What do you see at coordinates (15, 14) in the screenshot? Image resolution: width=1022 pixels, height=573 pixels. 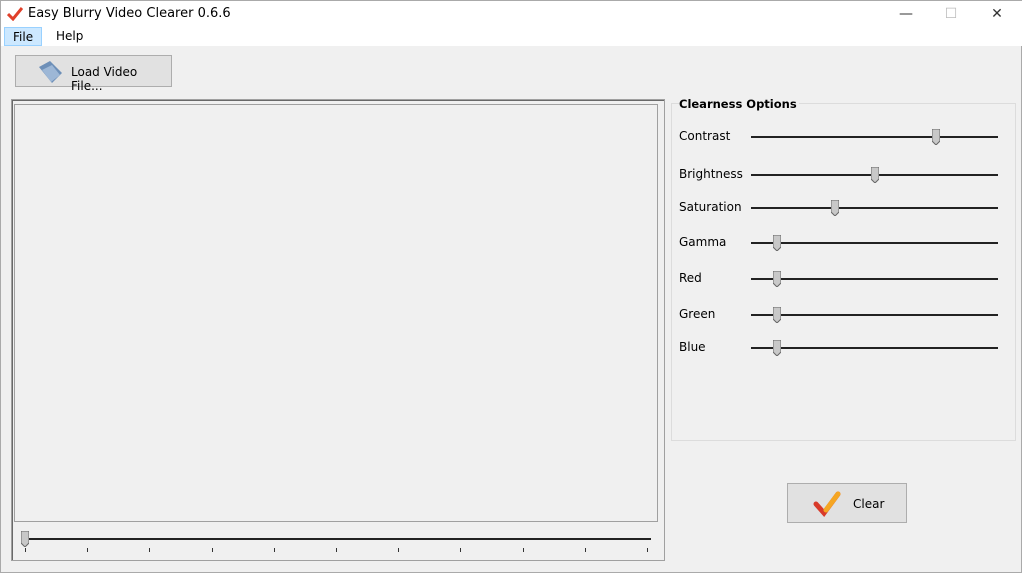 I see `checkmark-app-icon` at bounding box center [15, 14].